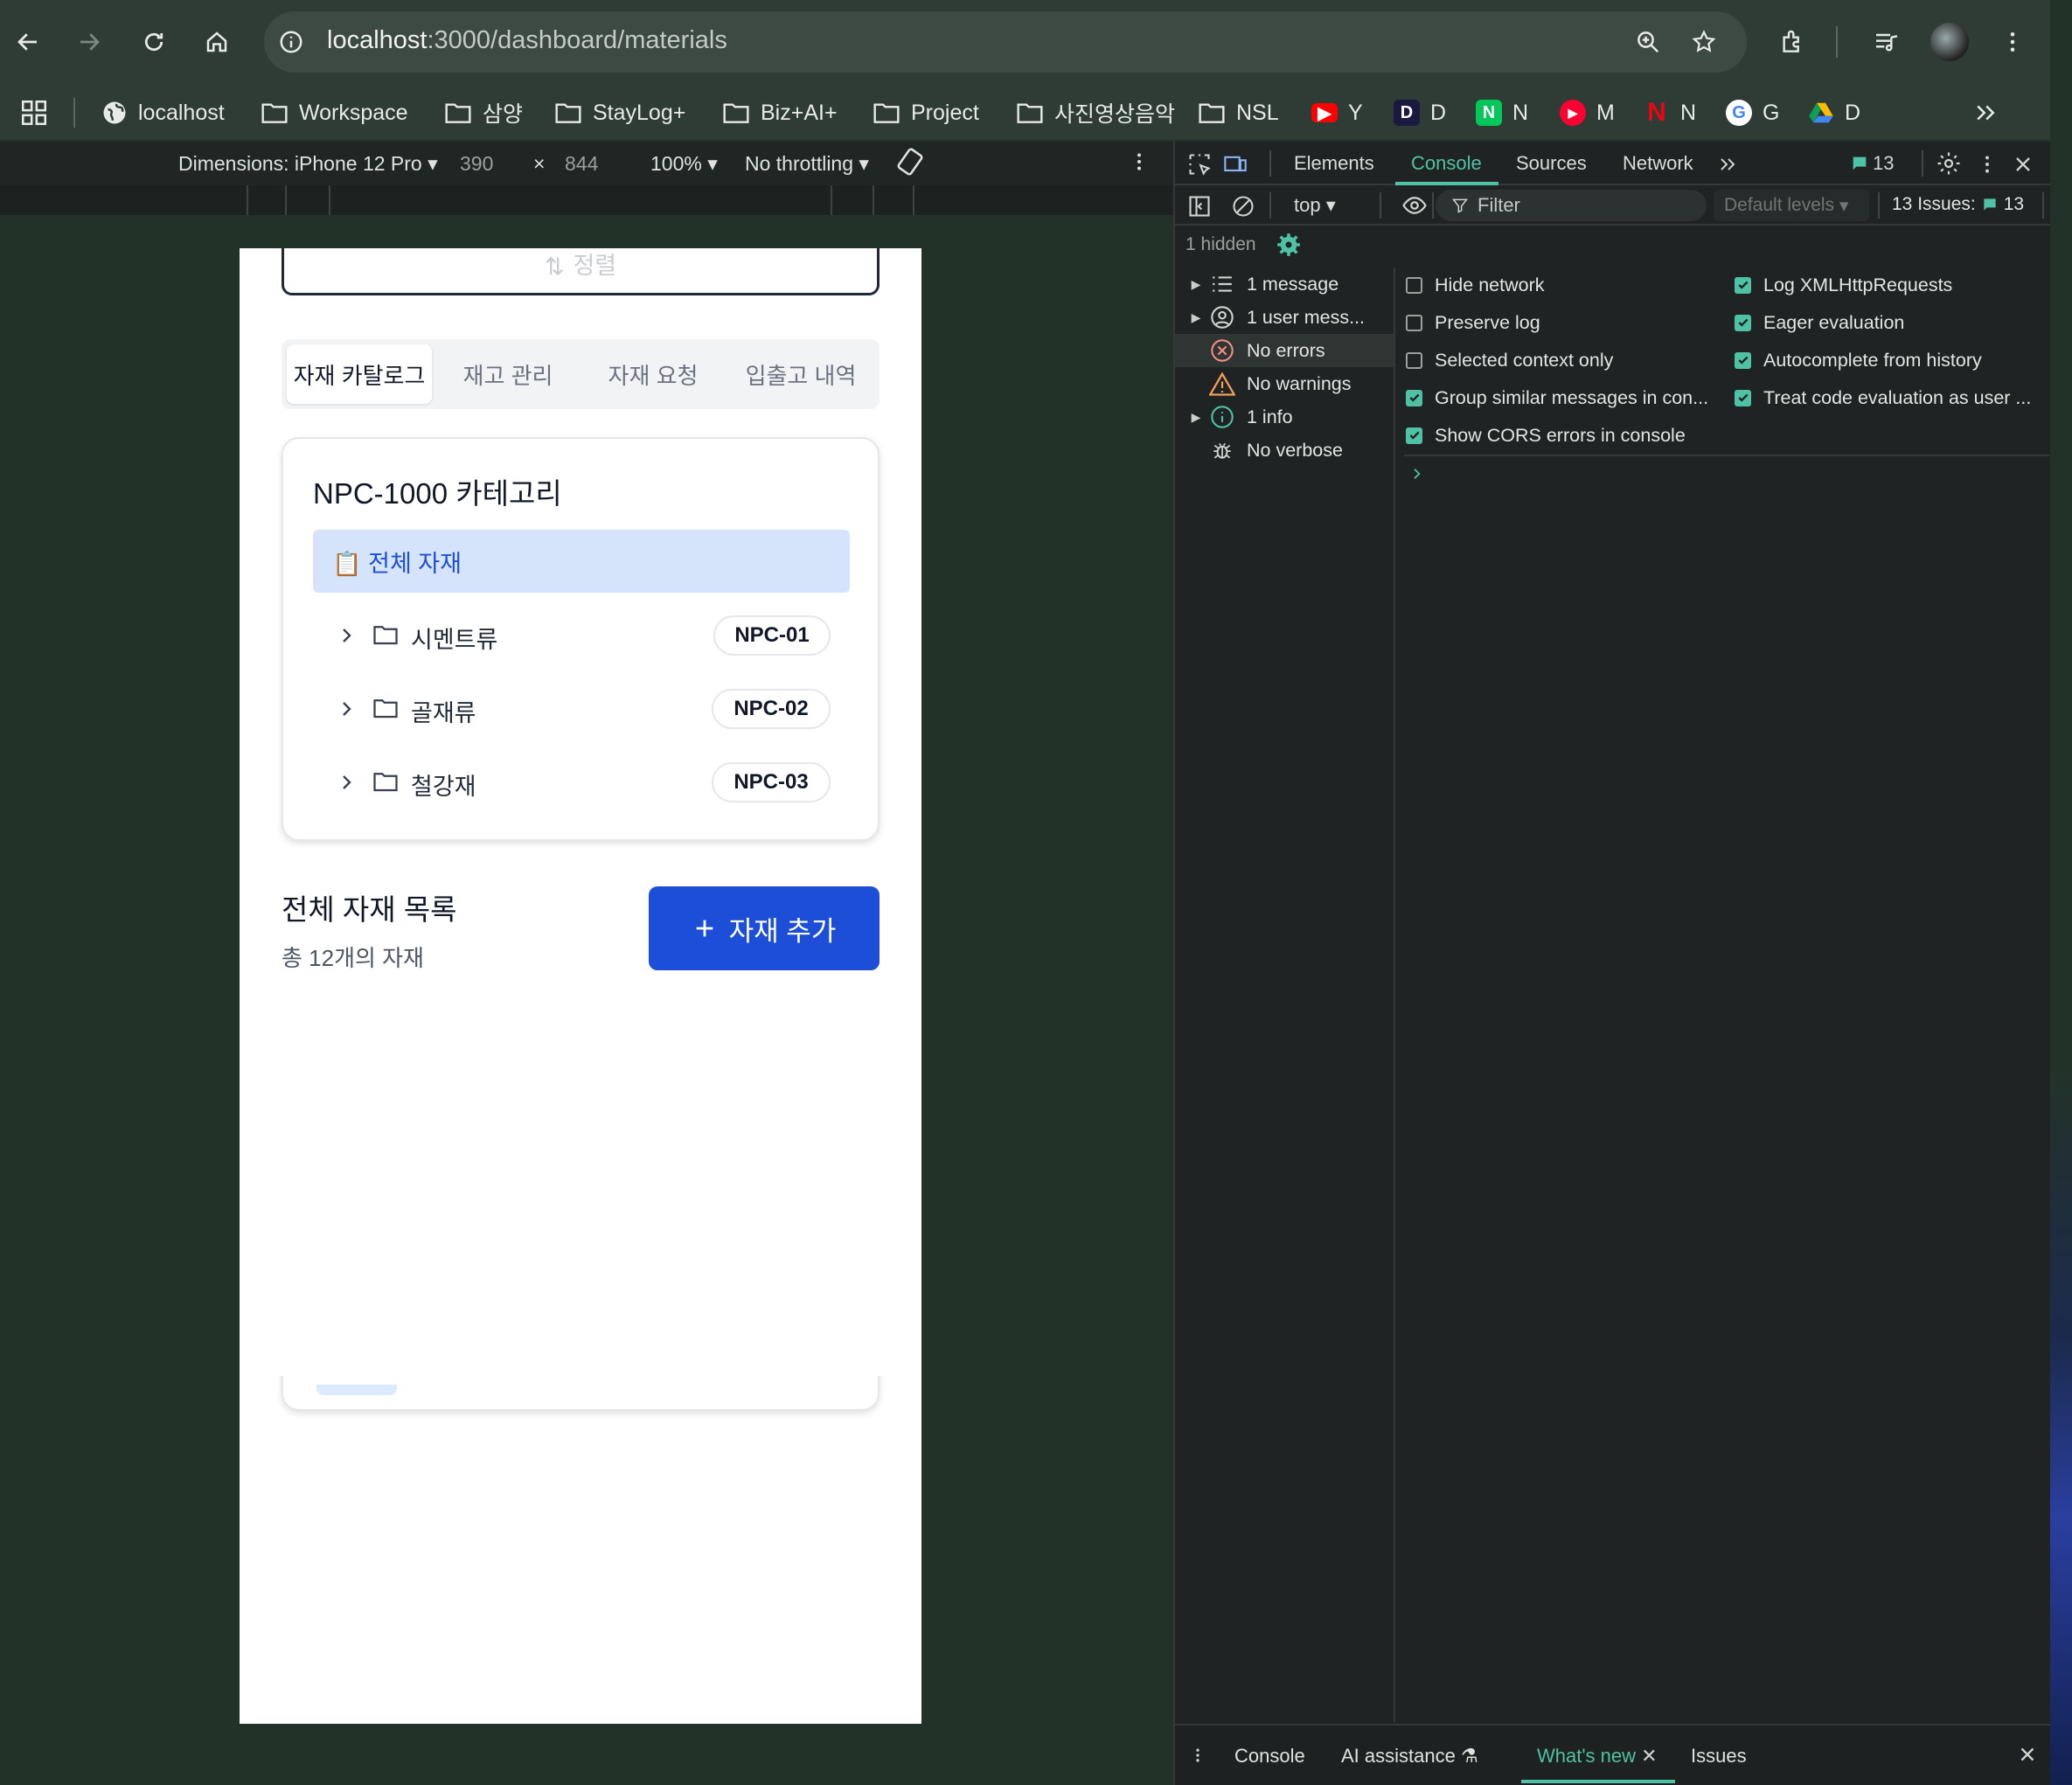  I want to click on apps-grid-icon, so click(34, 113).